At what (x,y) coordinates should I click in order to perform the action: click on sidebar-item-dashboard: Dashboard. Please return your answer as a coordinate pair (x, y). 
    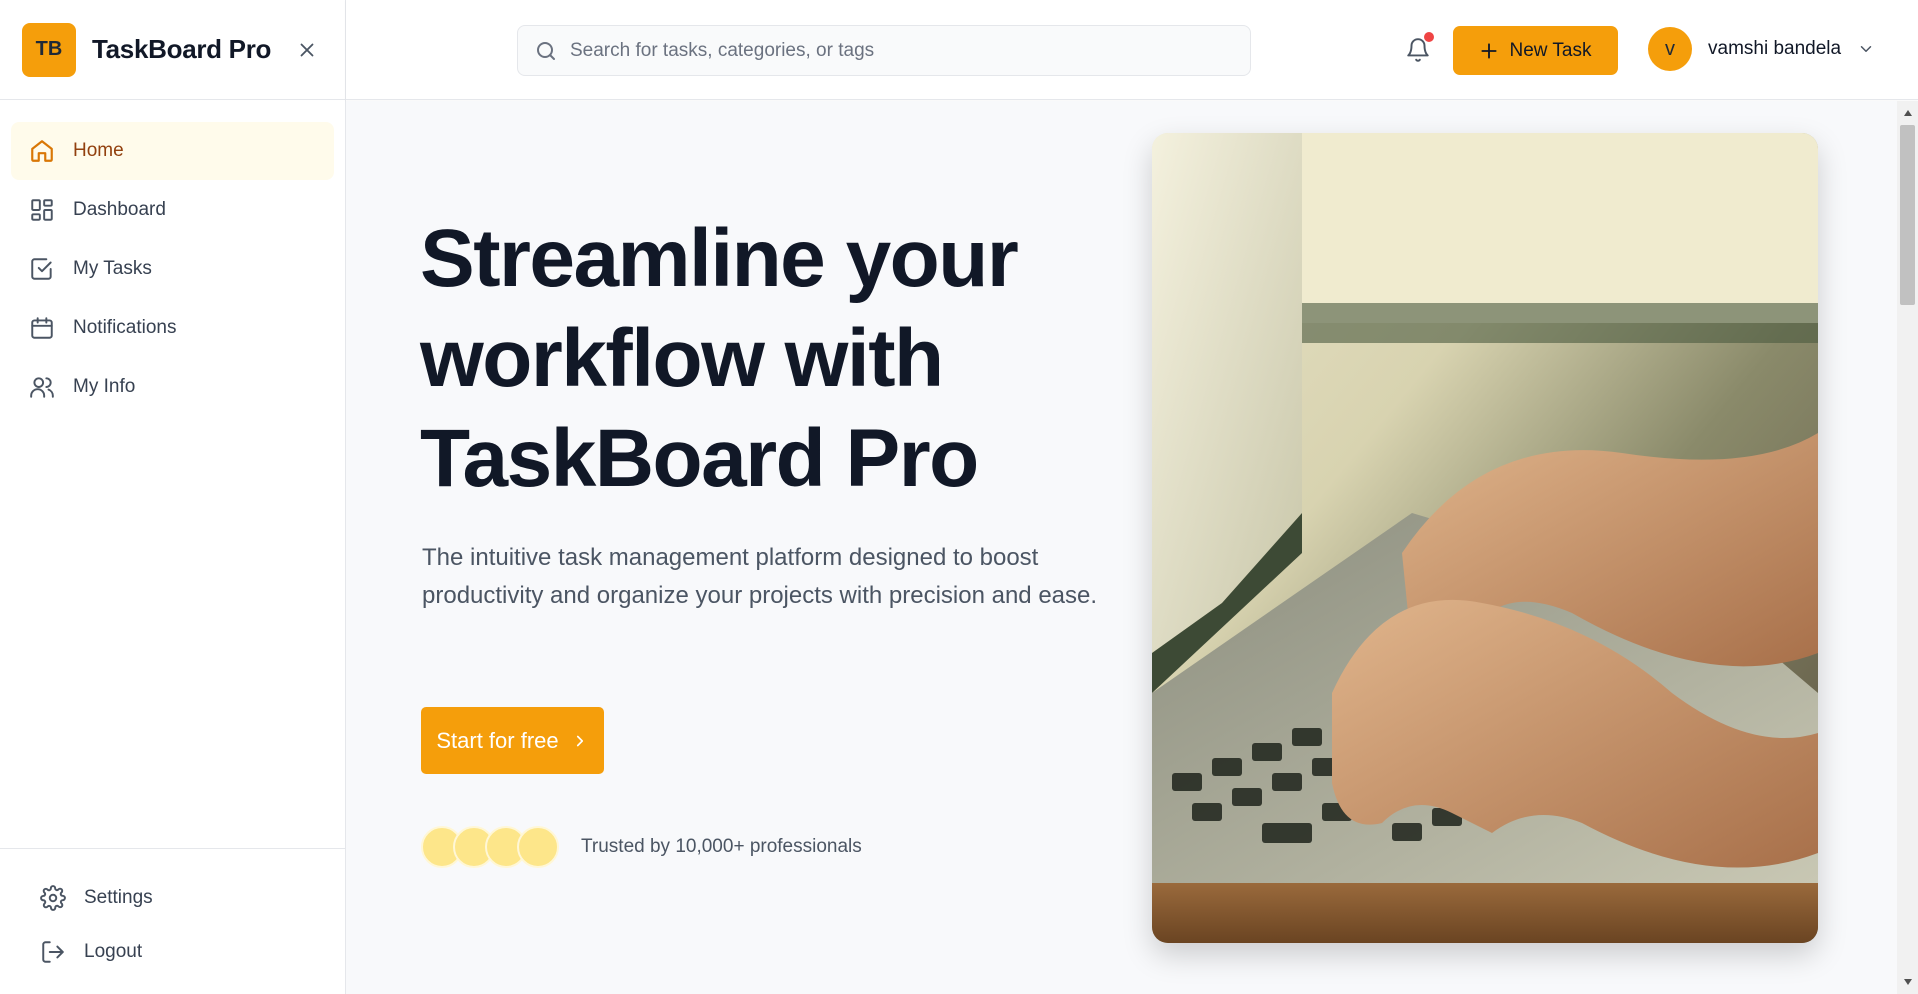
    Looking at the image, I should click on (172, 210).